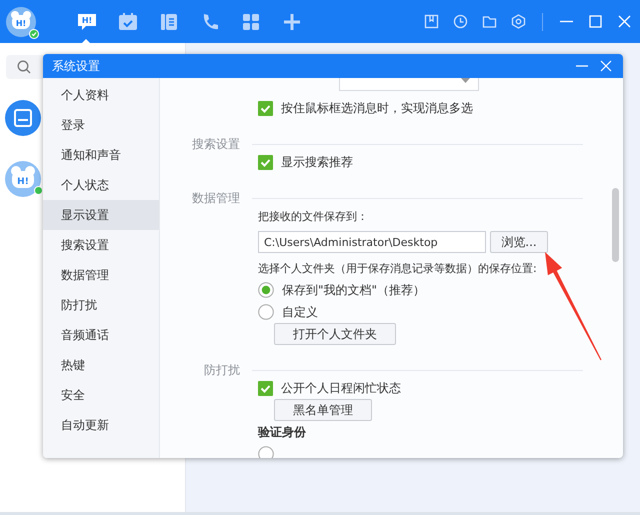 The image size is (640, 515). I want to click on sidebar-item: 个人资料, so click(101, 95).